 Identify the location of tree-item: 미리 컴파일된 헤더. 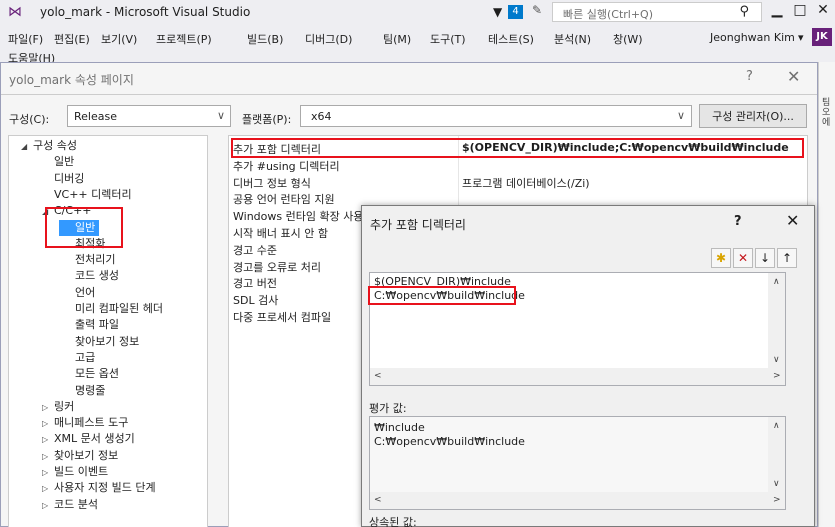
(113, 309).